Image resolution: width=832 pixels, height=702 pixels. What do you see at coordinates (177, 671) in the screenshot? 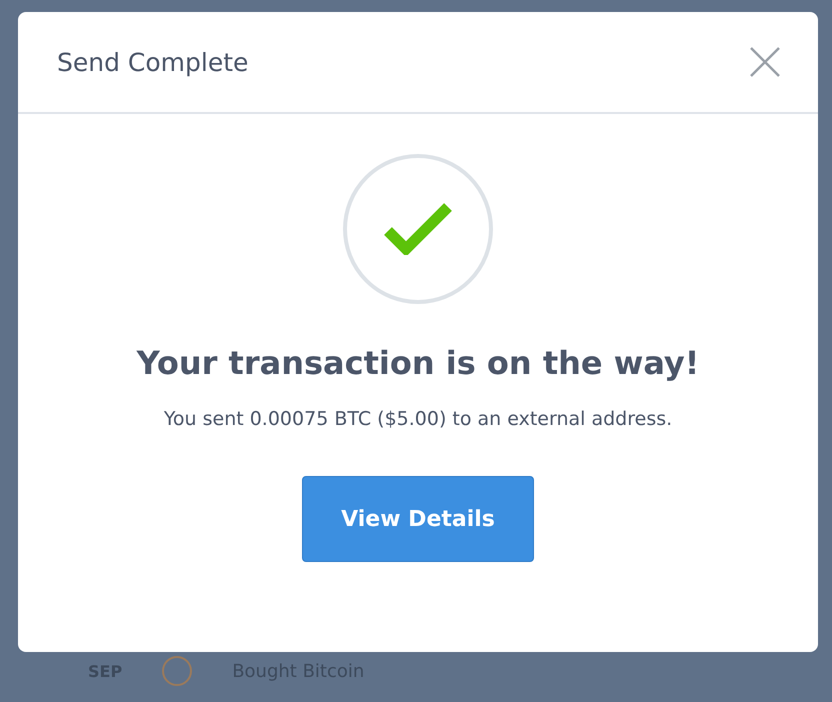
I see `avatar` at bounding box center [177, 671].